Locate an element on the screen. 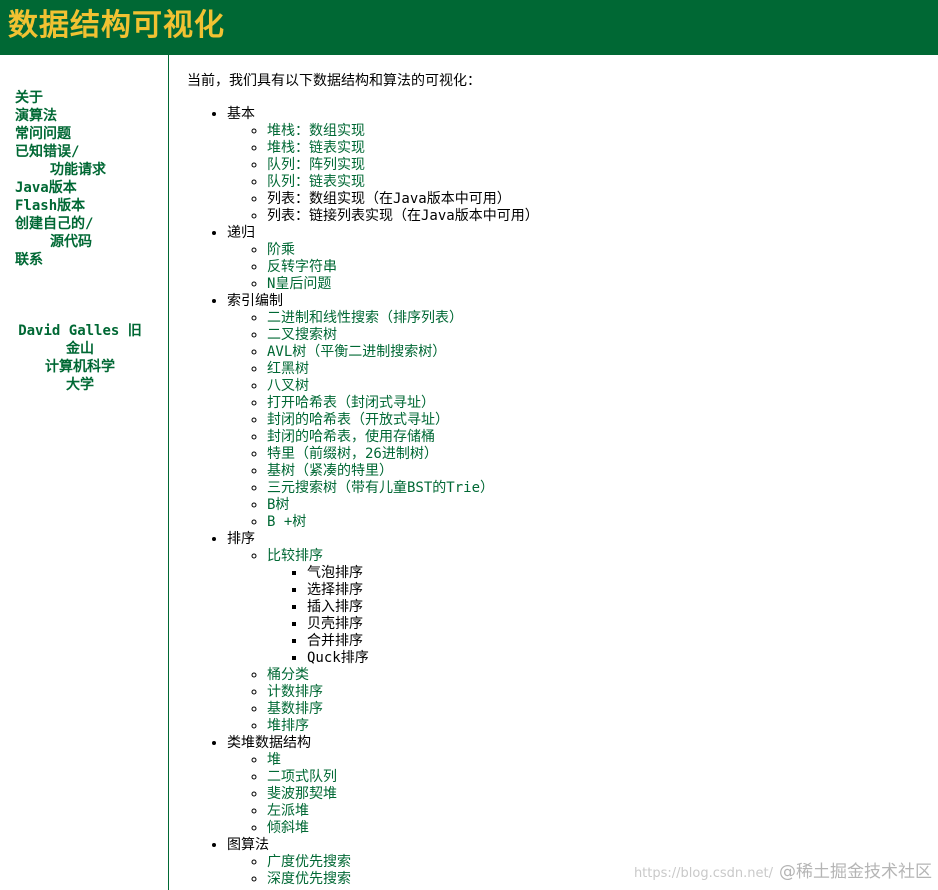  list-item: 合并排序 is located at coordinates (619, 641).